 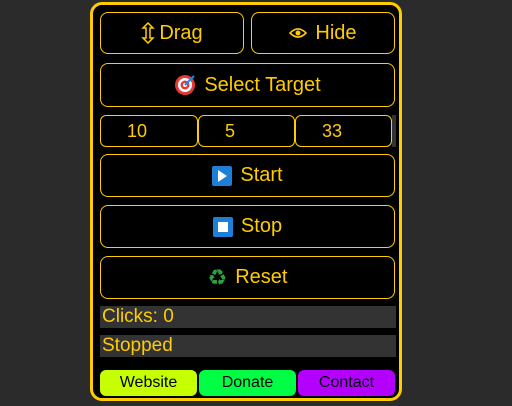 What do you see at coordinates (222, 175) in the screenshot?
I see `play-icon` at bounding box center [222, 175].